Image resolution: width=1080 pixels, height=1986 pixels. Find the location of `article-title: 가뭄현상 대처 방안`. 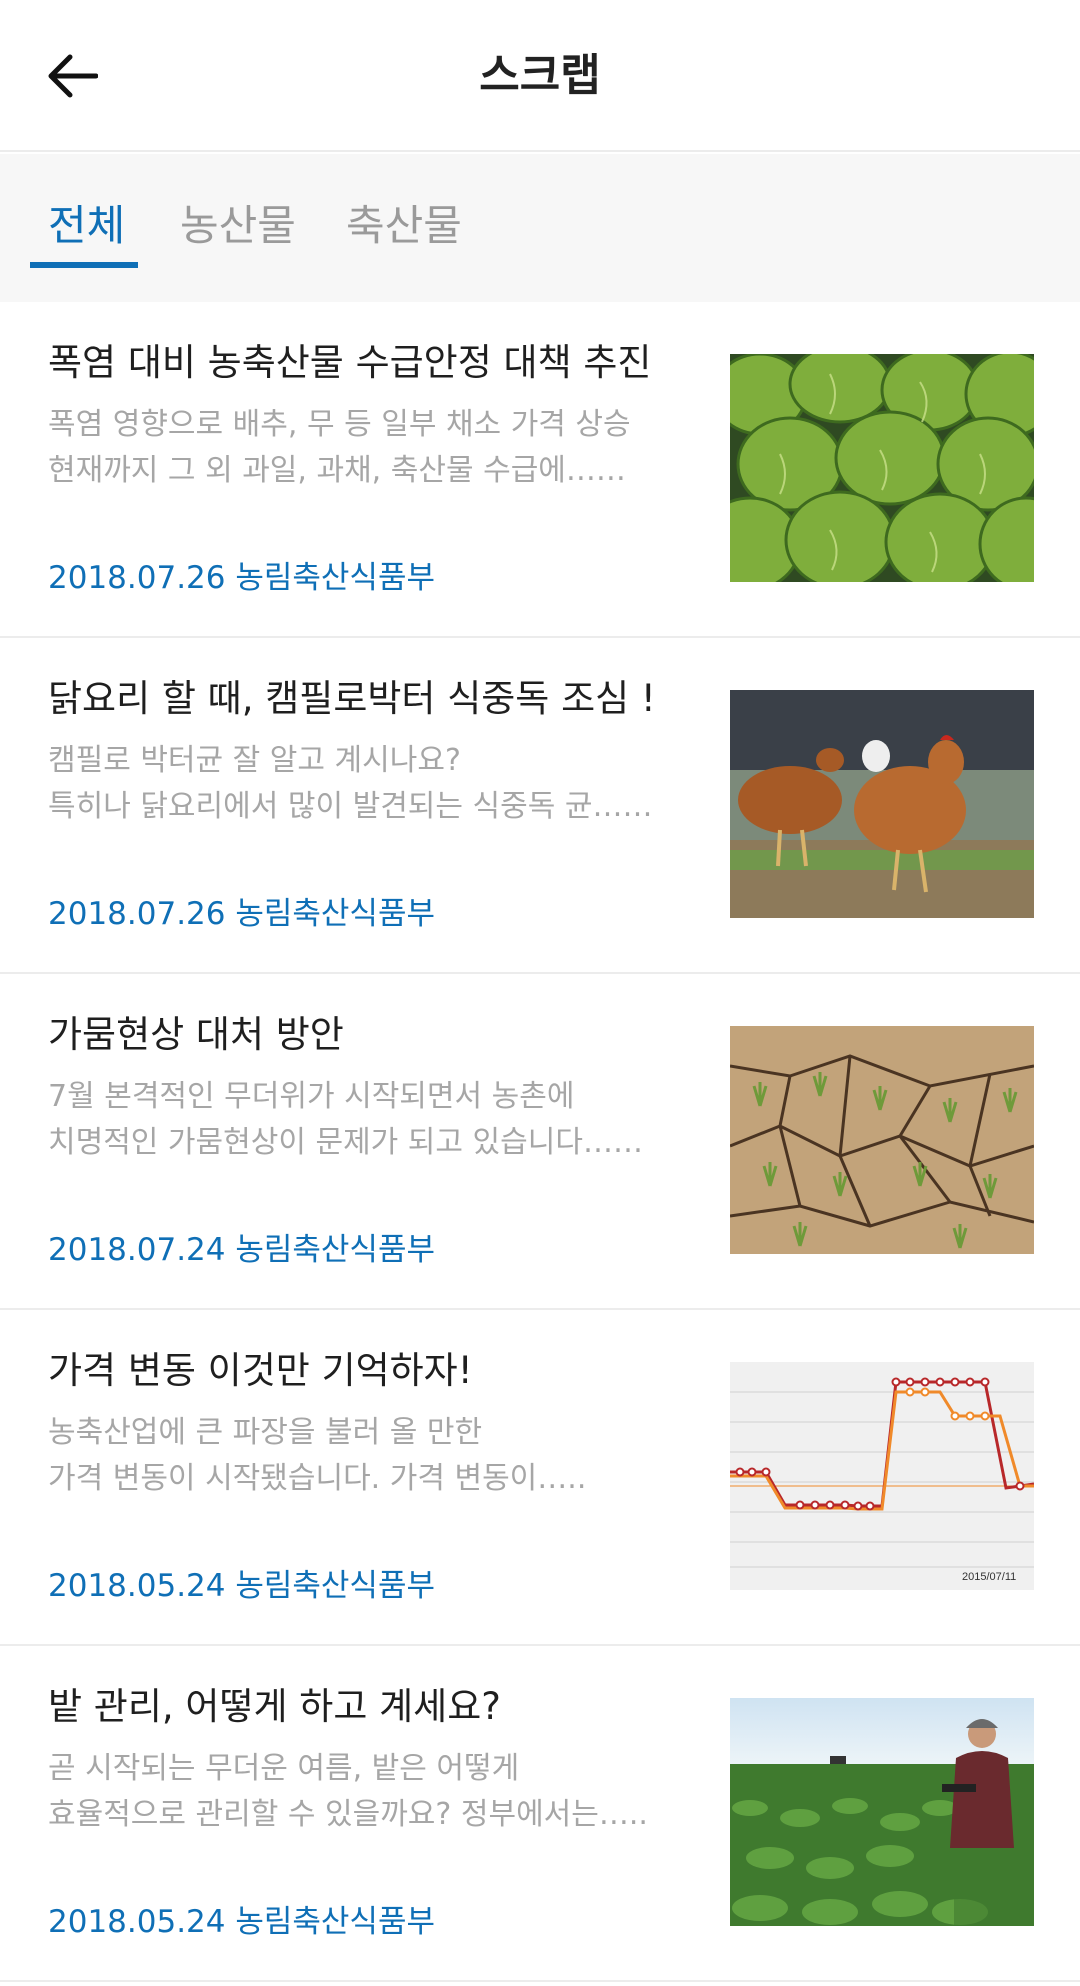

article-title: 가뭄현상 대처 방안 is located at coordinates (196, 1034).